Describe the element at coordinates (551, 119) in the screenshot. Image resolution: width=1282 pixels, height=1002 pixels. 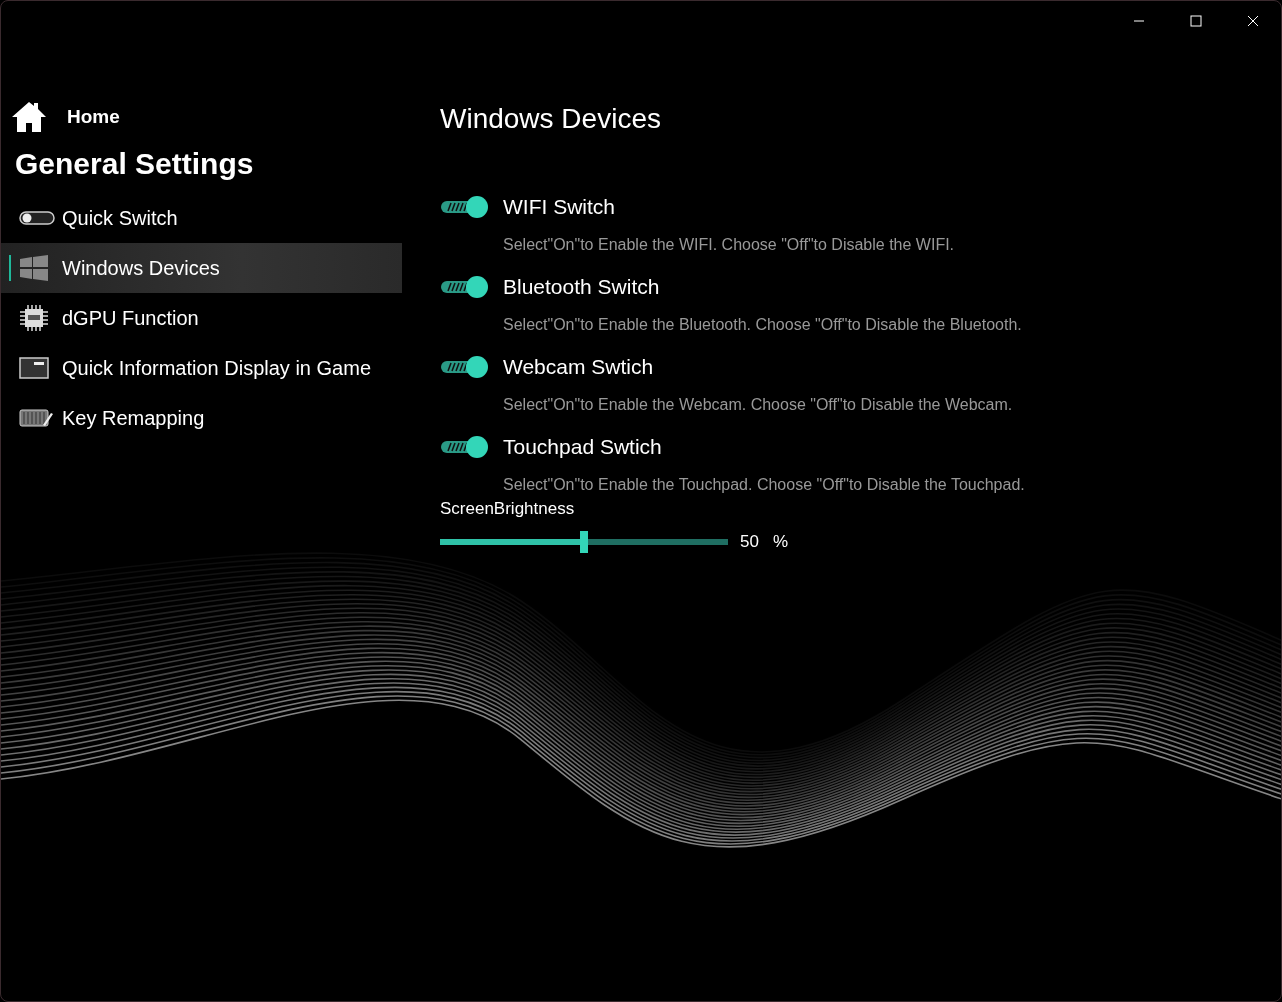
I see `page-title: Windows Devices` at that location.